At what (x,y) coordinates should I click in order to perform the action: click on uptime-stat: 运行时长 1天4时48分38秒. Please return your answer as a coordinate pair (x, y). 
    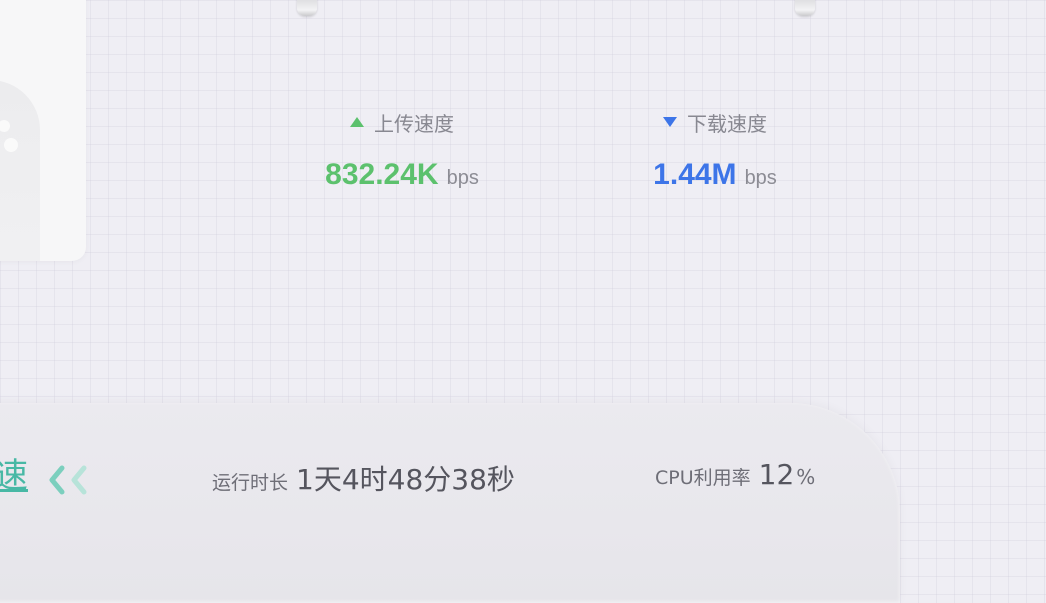
    Looking at the image, I should click on (363, 478).